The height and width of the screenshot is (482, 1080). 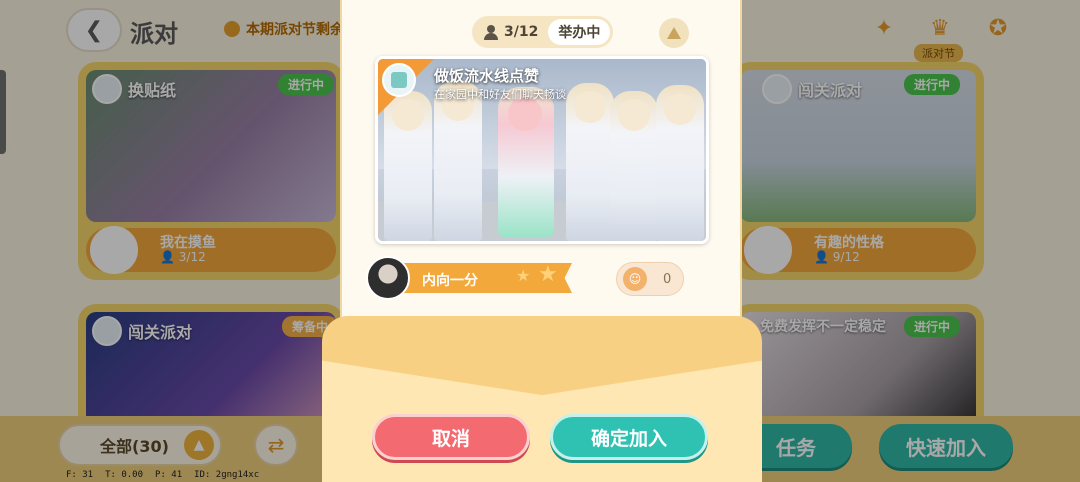 I want to click on cancel-button: 取消, so click(x=451, y=437).